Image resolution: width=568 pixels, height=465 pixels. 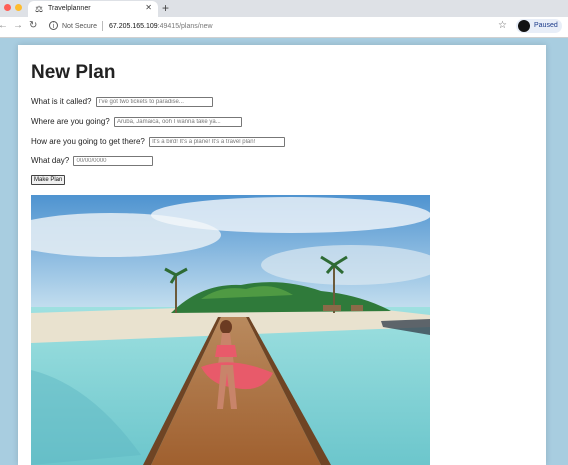 I want to click on page-title: New Plan, so click(x=73, y=72).